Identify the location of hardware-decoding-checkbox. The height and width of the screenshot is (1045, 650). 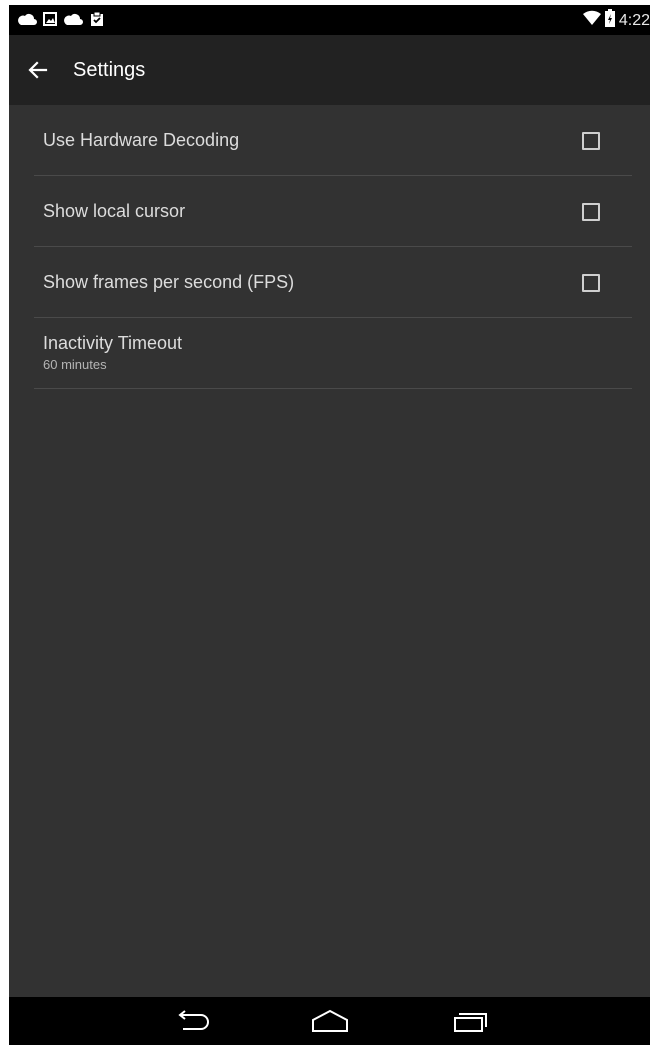
(591, 141).